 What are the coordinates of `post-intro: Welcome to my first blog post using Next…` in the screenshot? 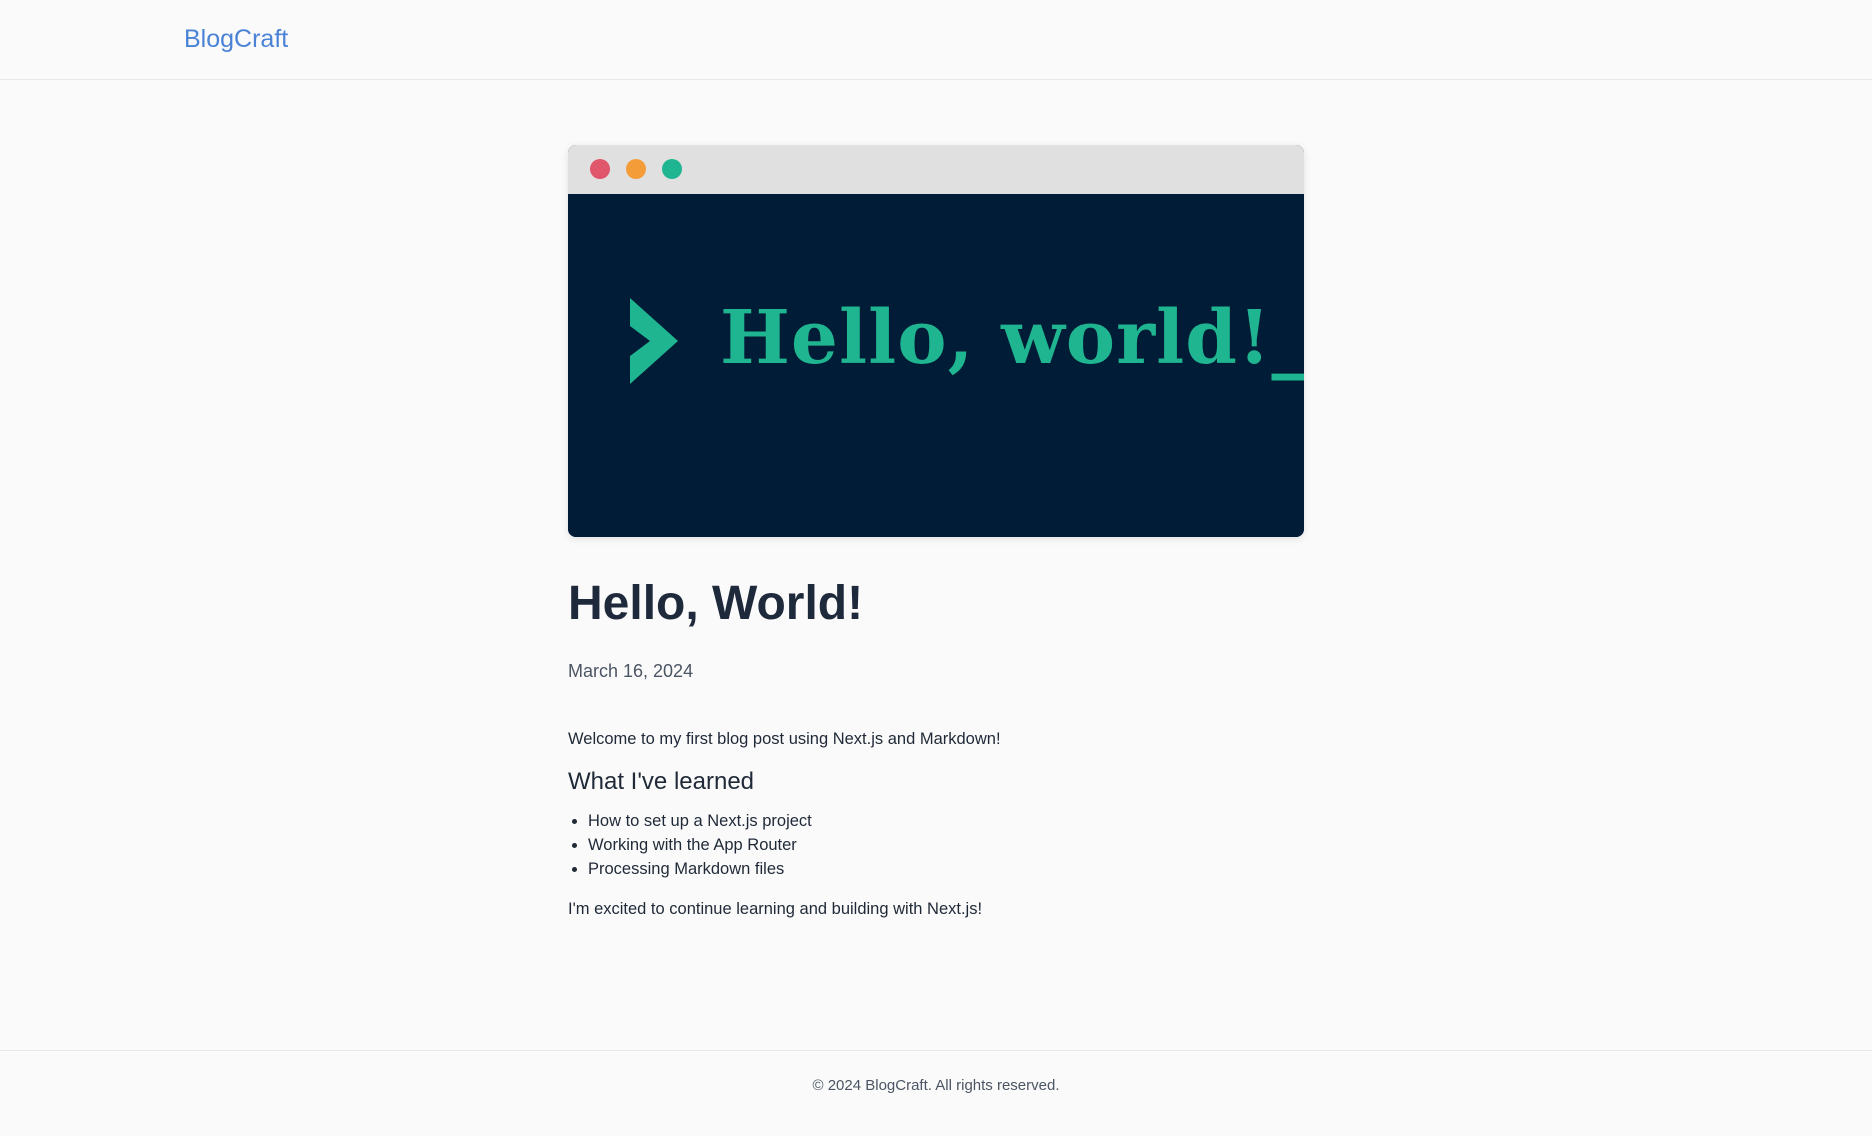 It's located at (784, 739).